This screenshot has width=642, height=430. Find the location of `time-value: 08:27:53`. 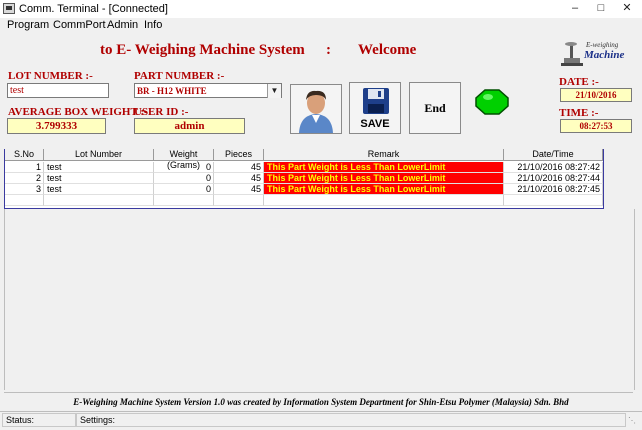

time-value: 08:27:53 is located at coordinates (596, 126).